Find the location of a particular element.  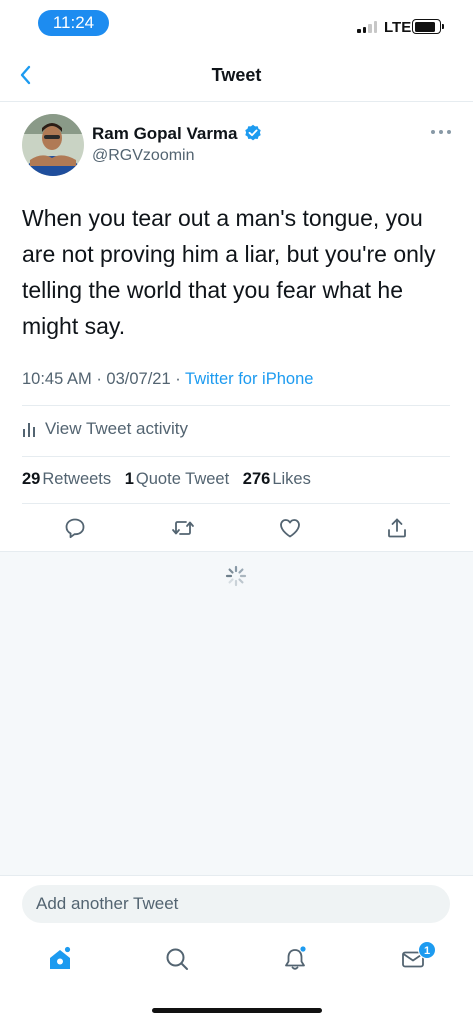

retweet-button is located at coordinates (183, 528).